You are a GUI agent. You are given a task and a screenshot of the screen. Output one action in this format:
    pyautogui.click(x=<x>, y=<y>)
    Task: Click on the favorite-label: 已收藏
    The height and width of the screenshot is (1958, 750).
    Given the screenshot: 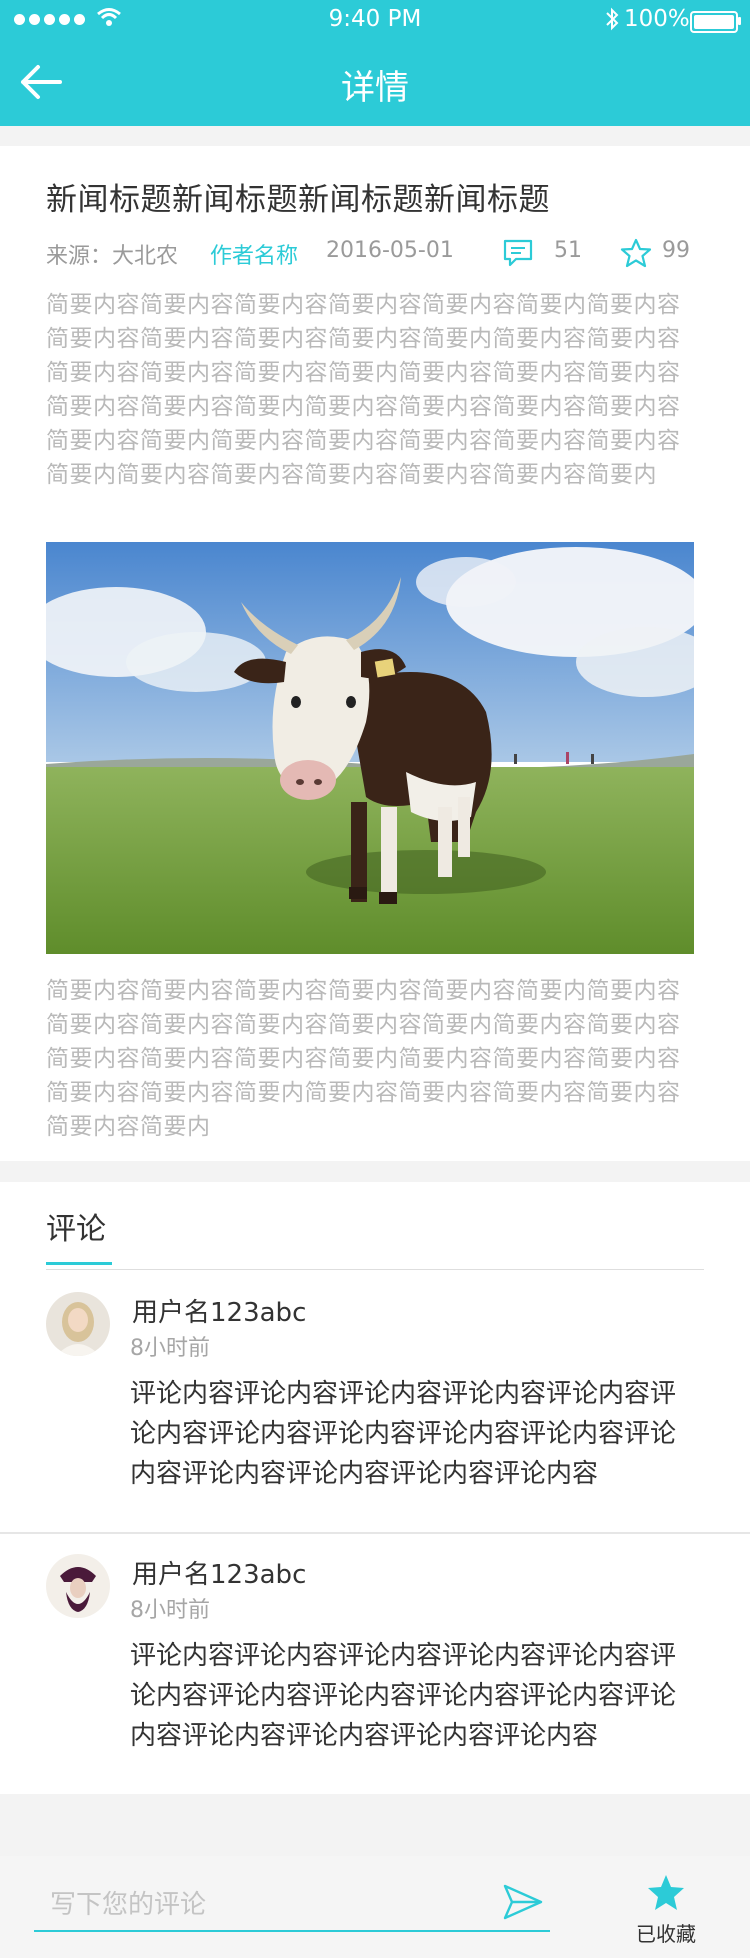 What is the action you would take?
    pyautogui.click(x=666, y=1932)
    